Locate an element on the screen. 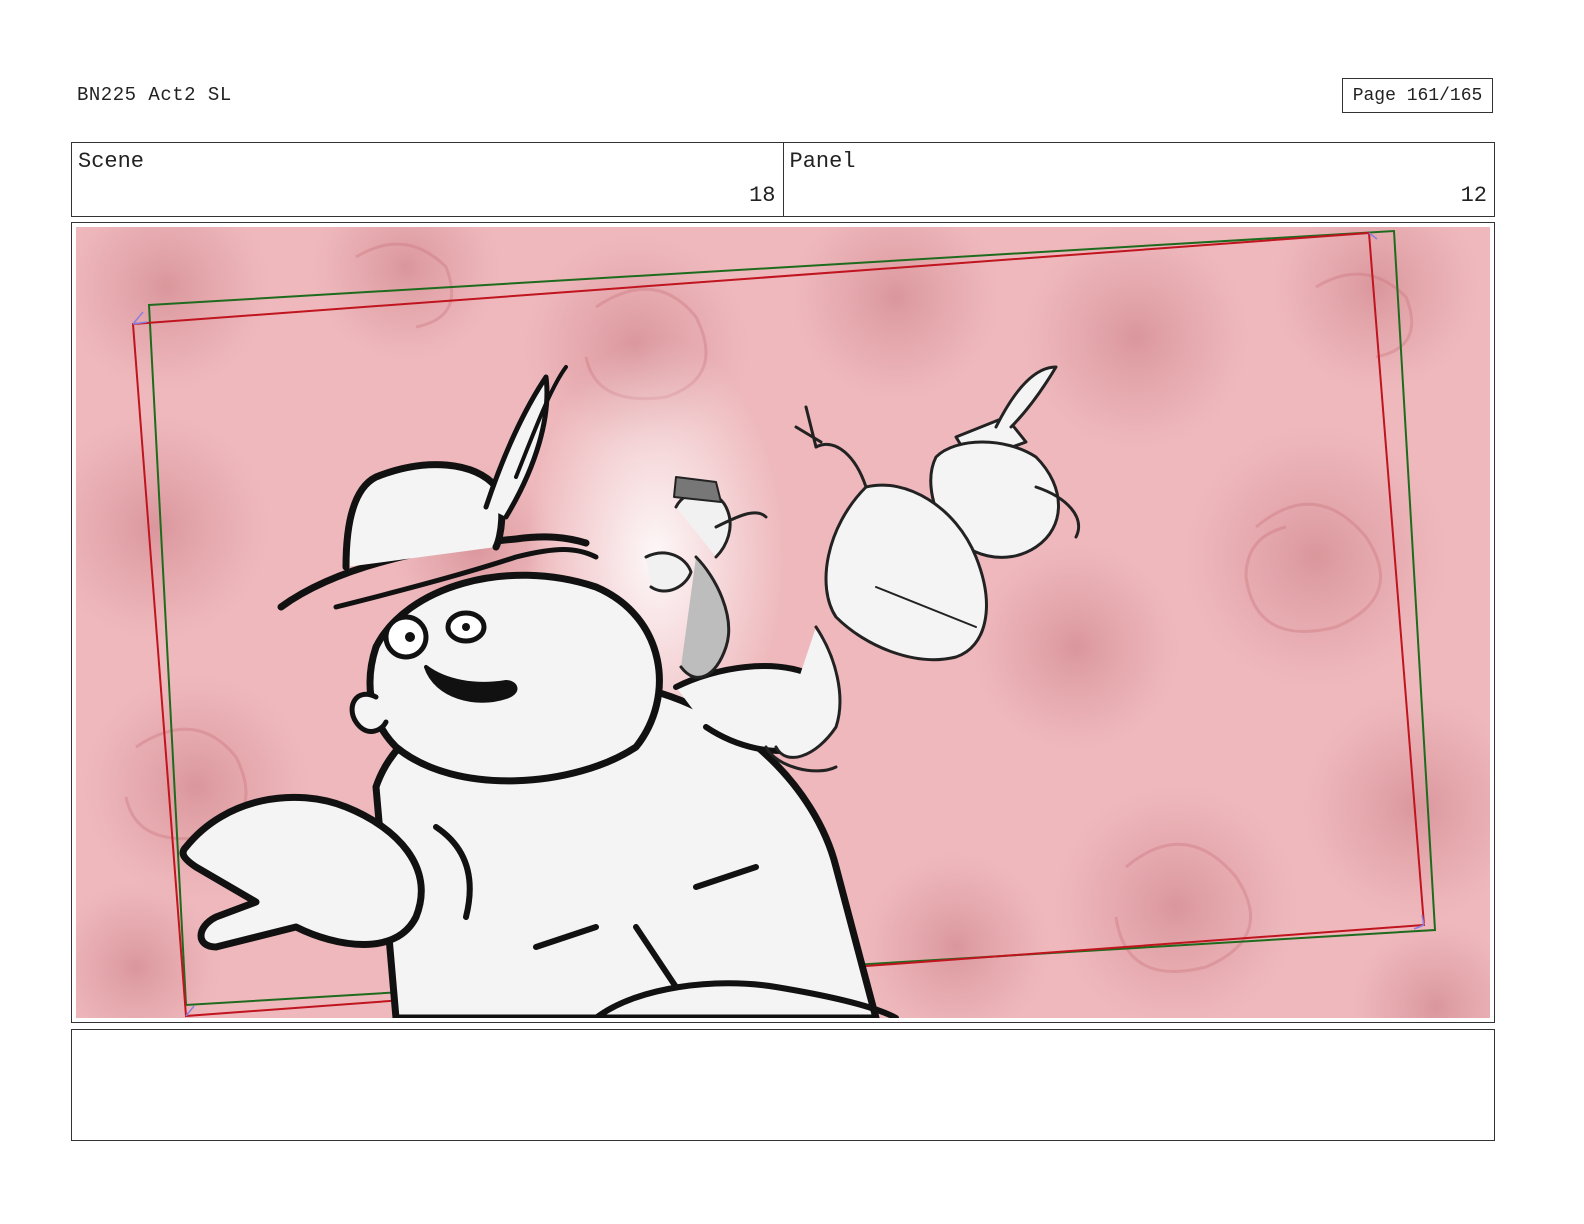  scene-cell: Scene 18 is located at coordinates (427, 179).